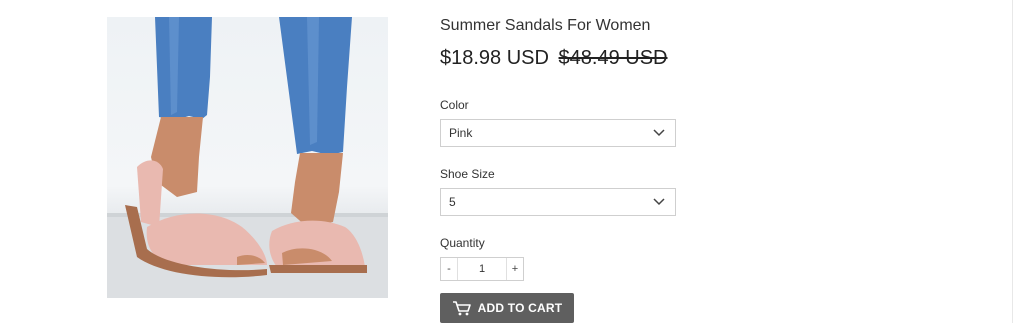 The height and width of the screenshot is (323, 1024). What do you see at coordinates (452, 202) in the screenshot?
I see `shoe-size-select-value: 5` at bounding box center [452, 202].